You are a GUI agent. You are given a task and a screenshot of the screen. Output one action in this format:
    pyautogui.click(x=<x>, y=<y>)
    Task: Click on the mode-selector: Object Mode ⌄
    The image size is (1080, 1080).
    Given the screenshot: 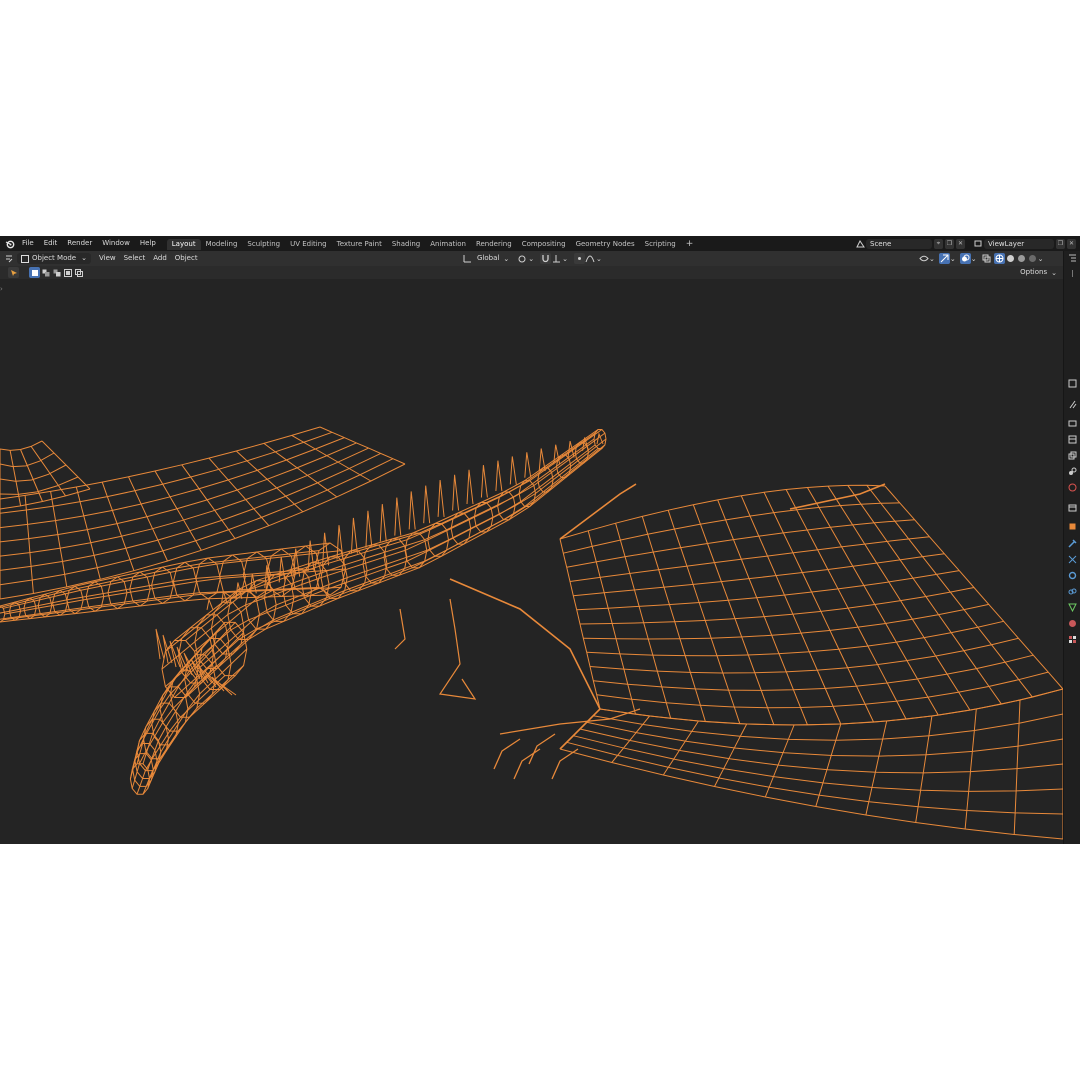 What is the action you would take?
    pyautogui.click(x=54, y=258)
    